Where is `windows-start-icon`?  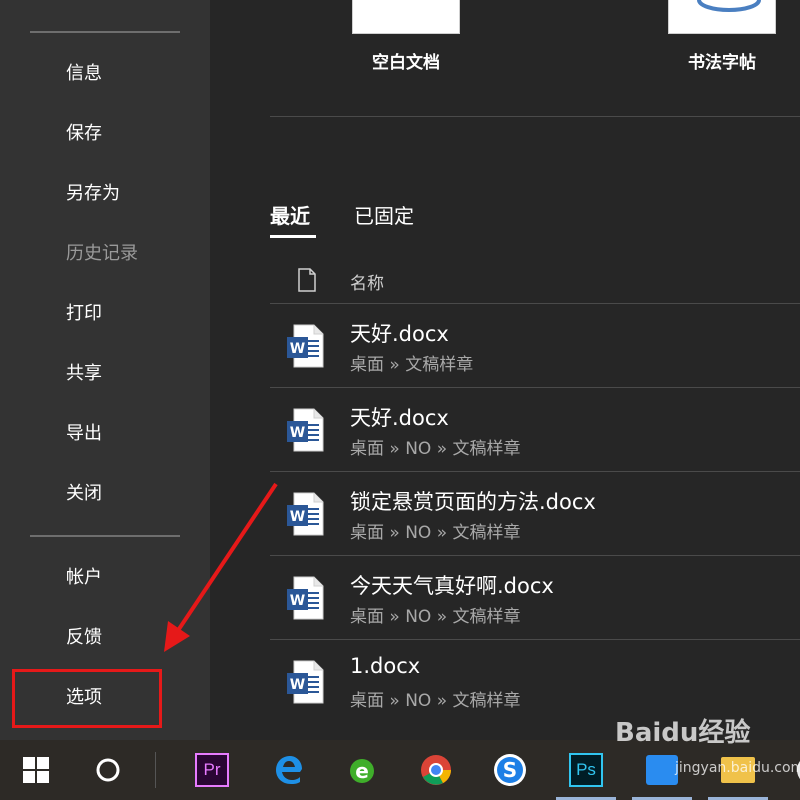
windows-start-icon is located at coordinates (36, 770).